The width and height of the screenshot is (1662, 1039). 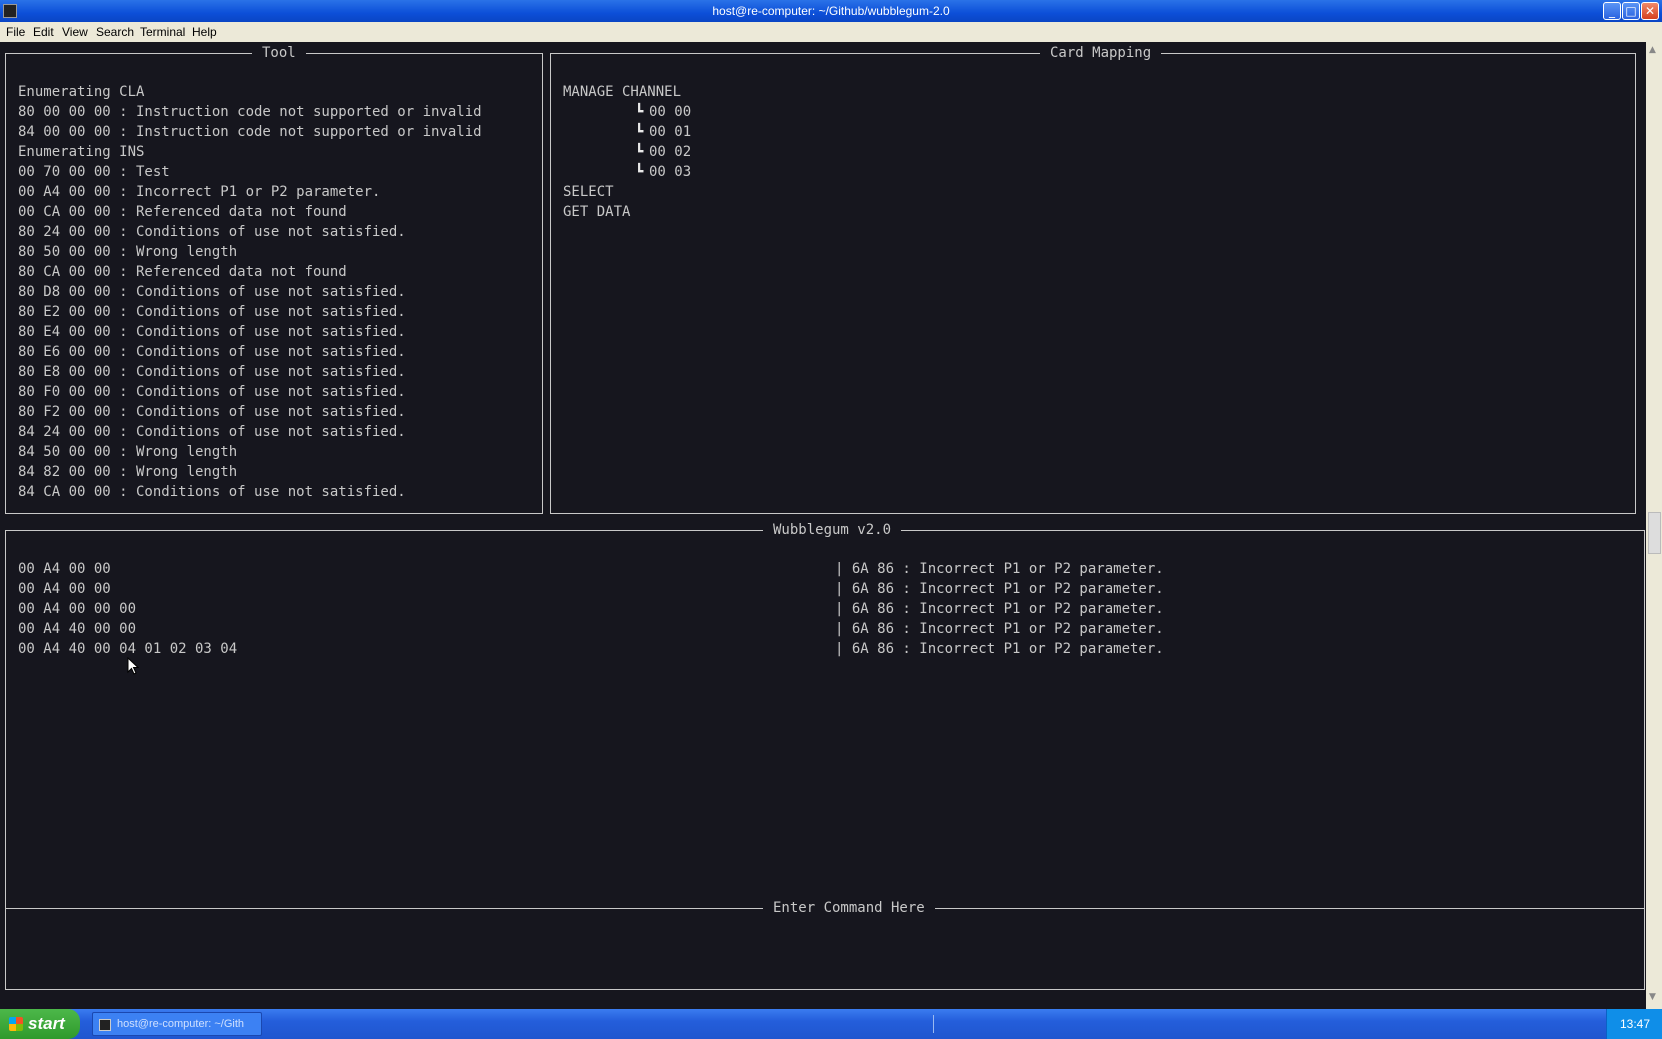 I want to click on tool-output-line: 80 CA 00 00 : Referenced data not found, so click(x=182, y=272).